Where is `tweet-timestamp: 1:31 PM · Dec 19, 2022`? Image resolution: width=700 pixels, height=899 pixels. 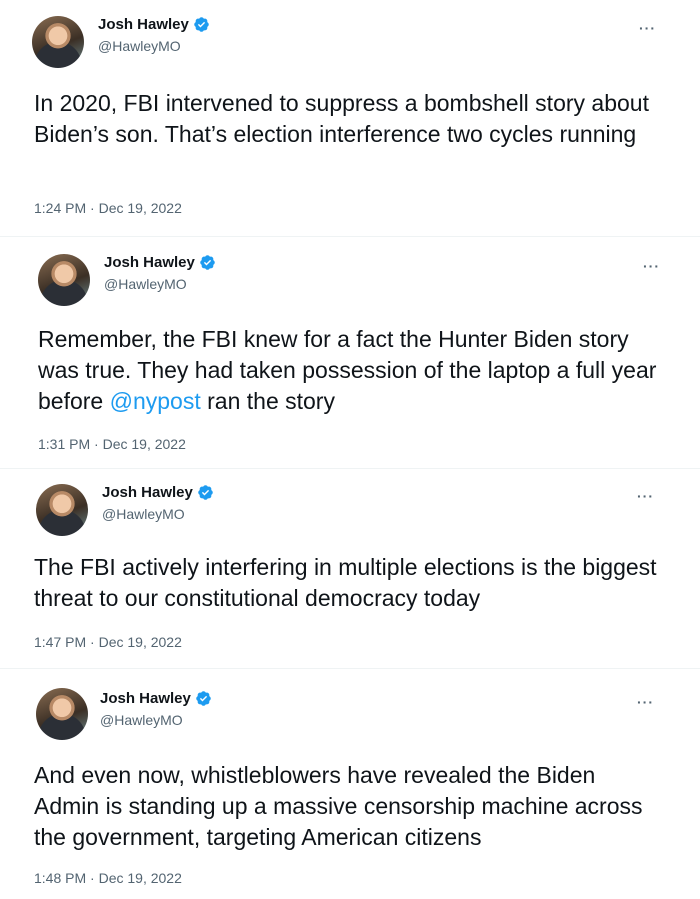 tweet-timestamp: 1:31 PM · Dec 19, 2022 is located at coordinates (112, 444).